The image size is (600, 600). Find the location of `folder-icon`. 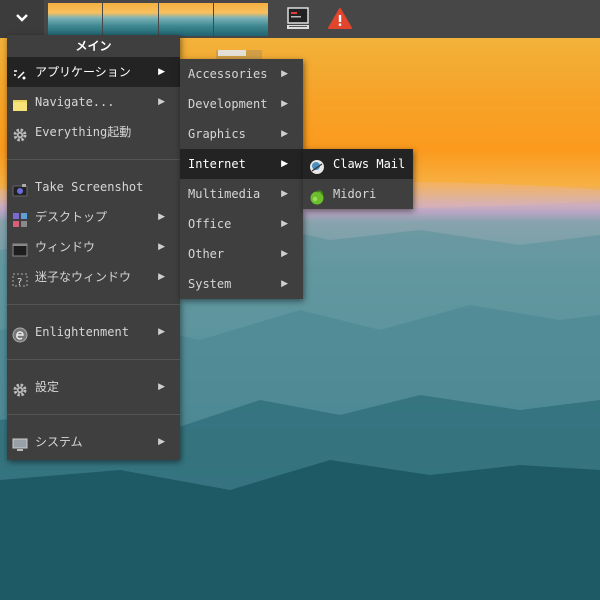

folder-icon is located at coordinates (20, 102).